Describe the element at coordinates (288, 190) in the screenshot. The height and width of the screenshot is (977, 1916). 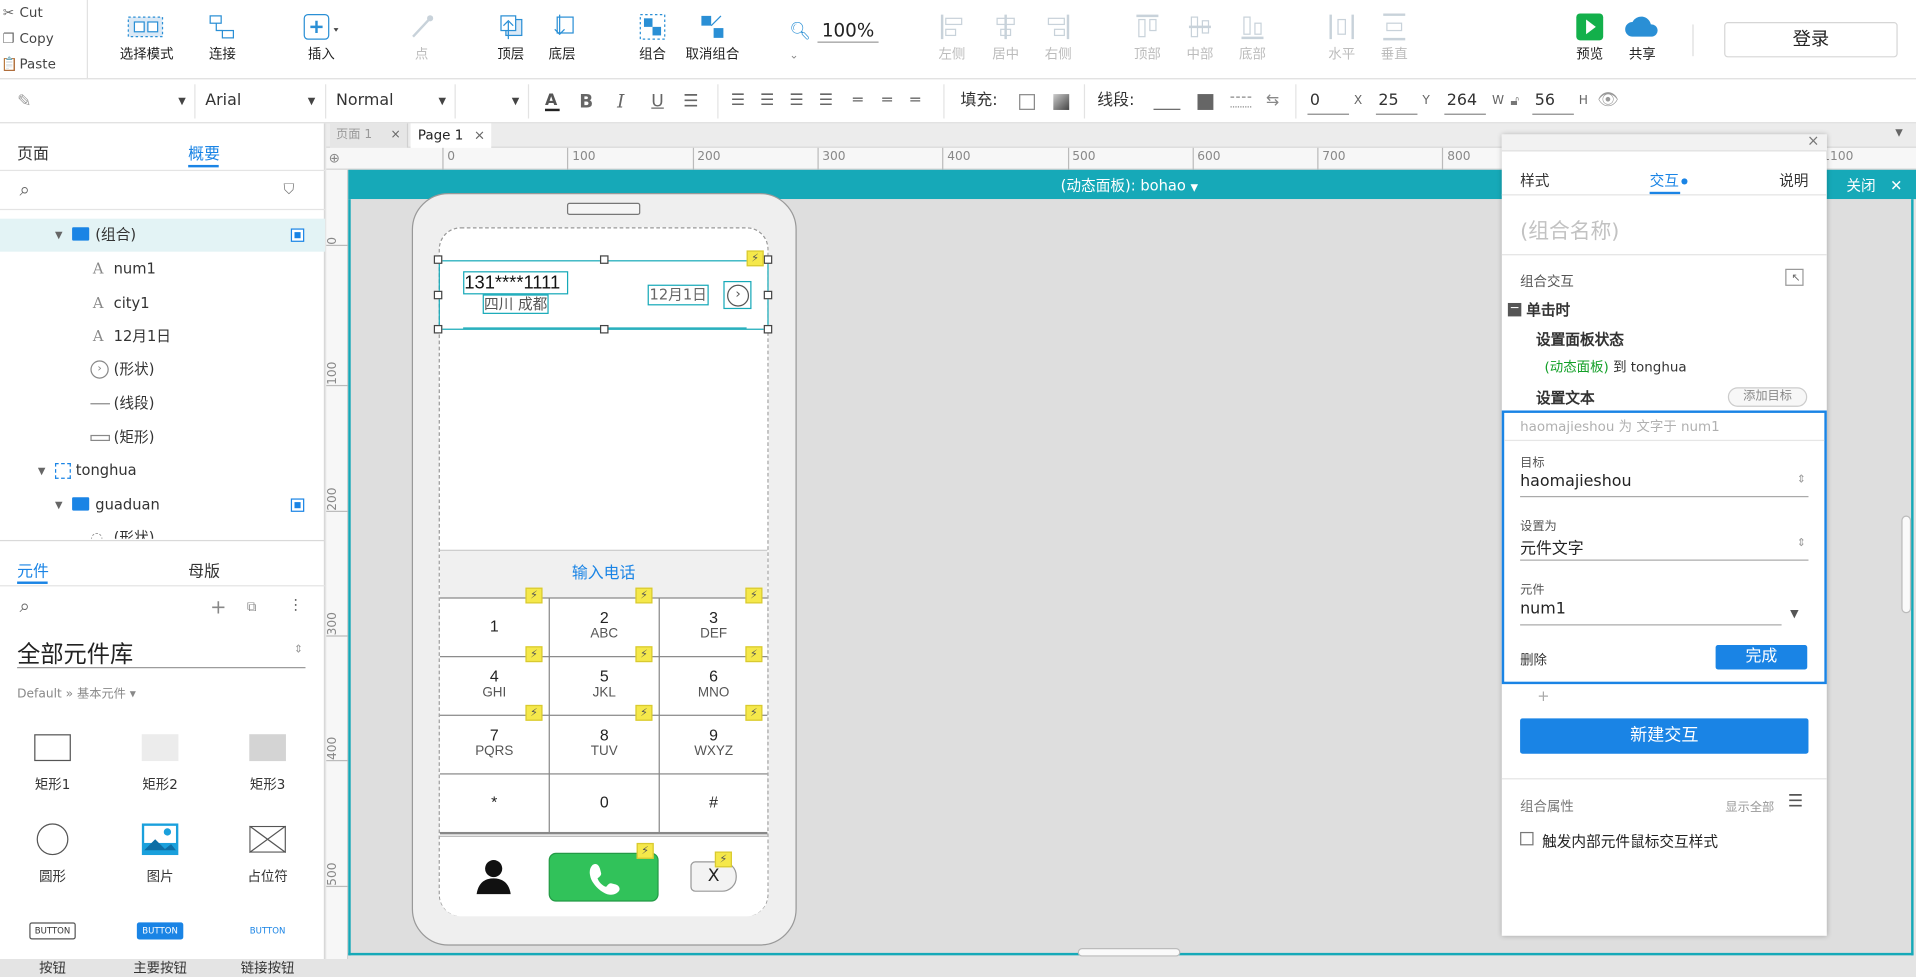
I see `filter-icon: ⛉` at that location.